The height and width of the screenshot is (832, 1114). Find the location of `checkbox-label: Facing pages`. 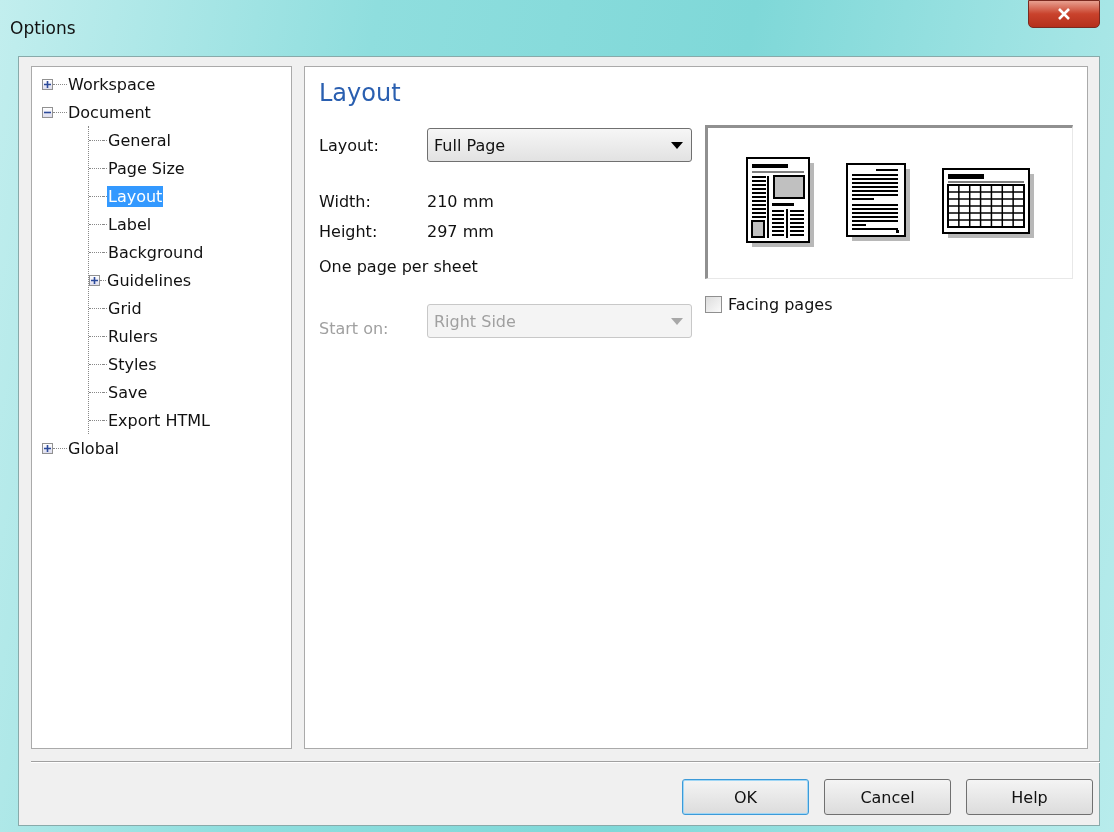

checkbox-label: Facing pages is located at coordinates (780, 304).